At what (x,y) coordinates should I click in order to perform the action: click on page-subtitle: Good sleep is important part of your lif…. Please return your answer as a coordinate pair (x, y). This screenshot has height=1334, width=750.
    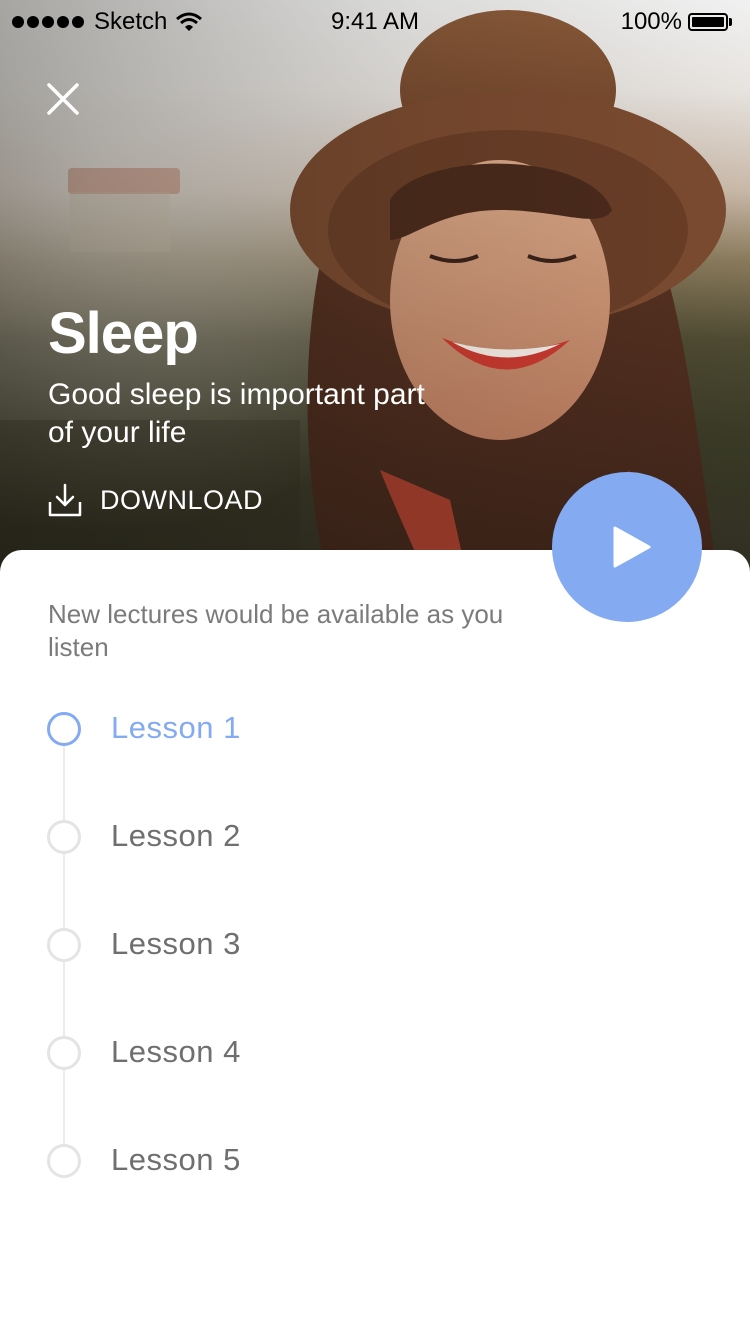
    Looking at the image, I should click on (236, 413).